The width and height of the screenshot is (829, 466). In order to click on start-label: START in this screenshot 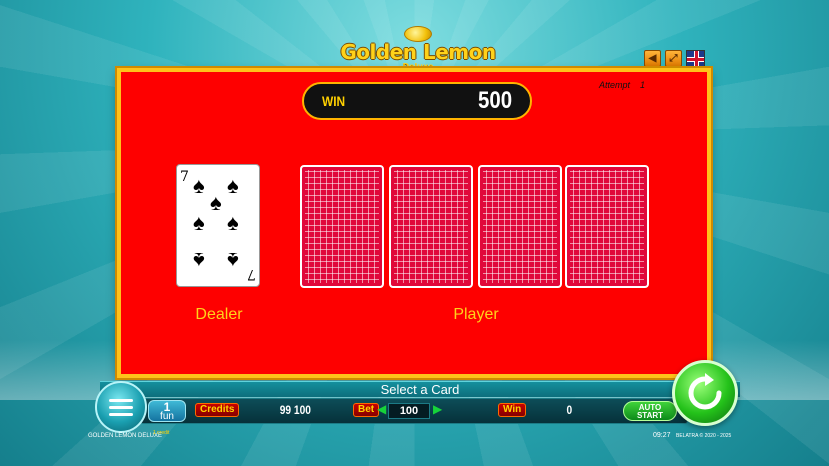, I will do `click(650, 415)`.